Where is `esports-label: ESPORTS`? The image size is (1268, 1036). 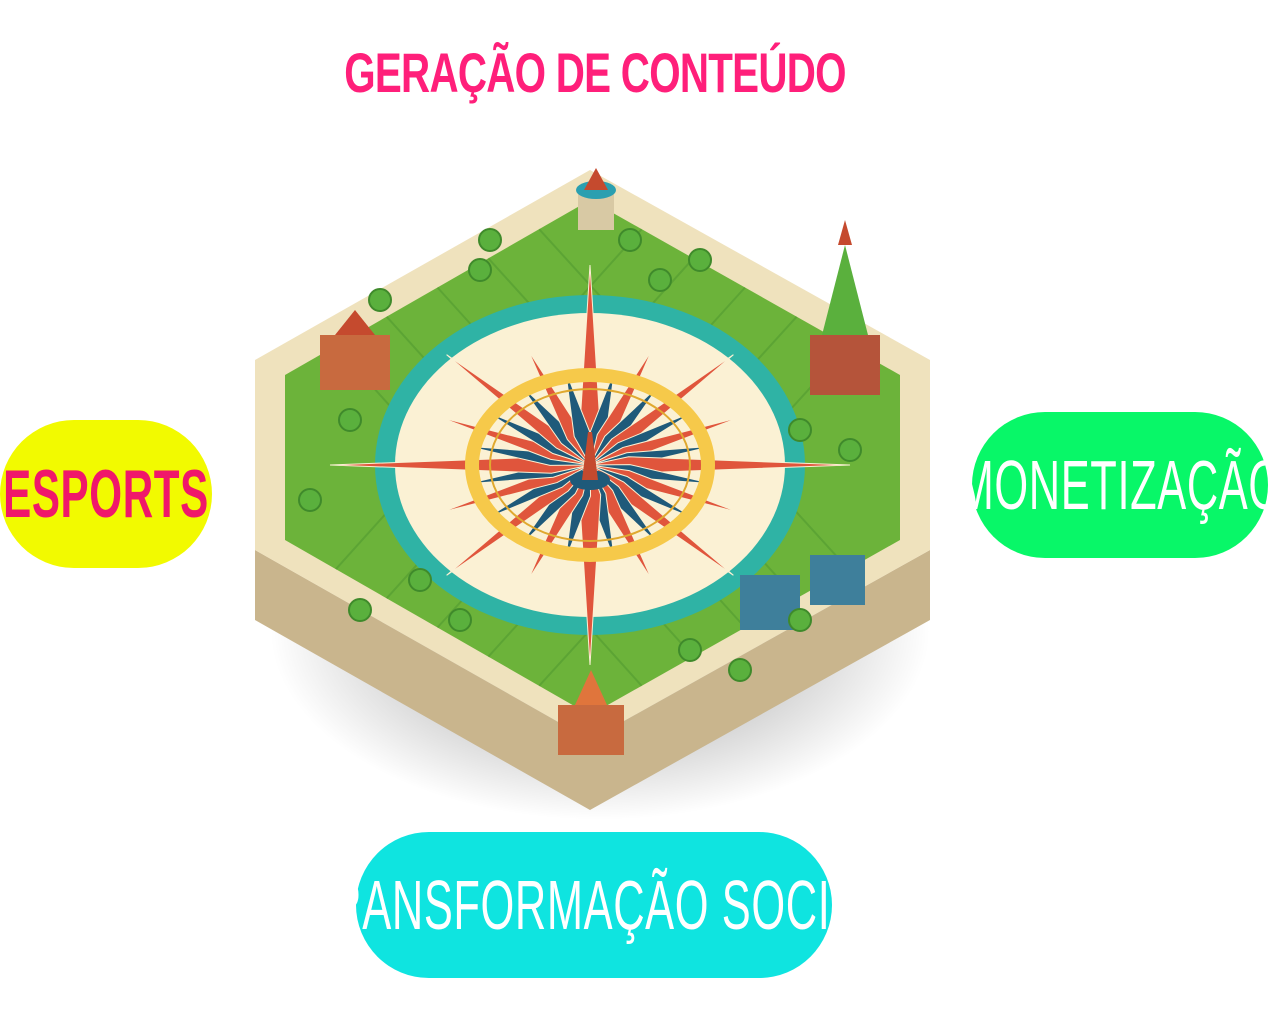
esports-label: ESPORTS is located at coordinates (106, 494).